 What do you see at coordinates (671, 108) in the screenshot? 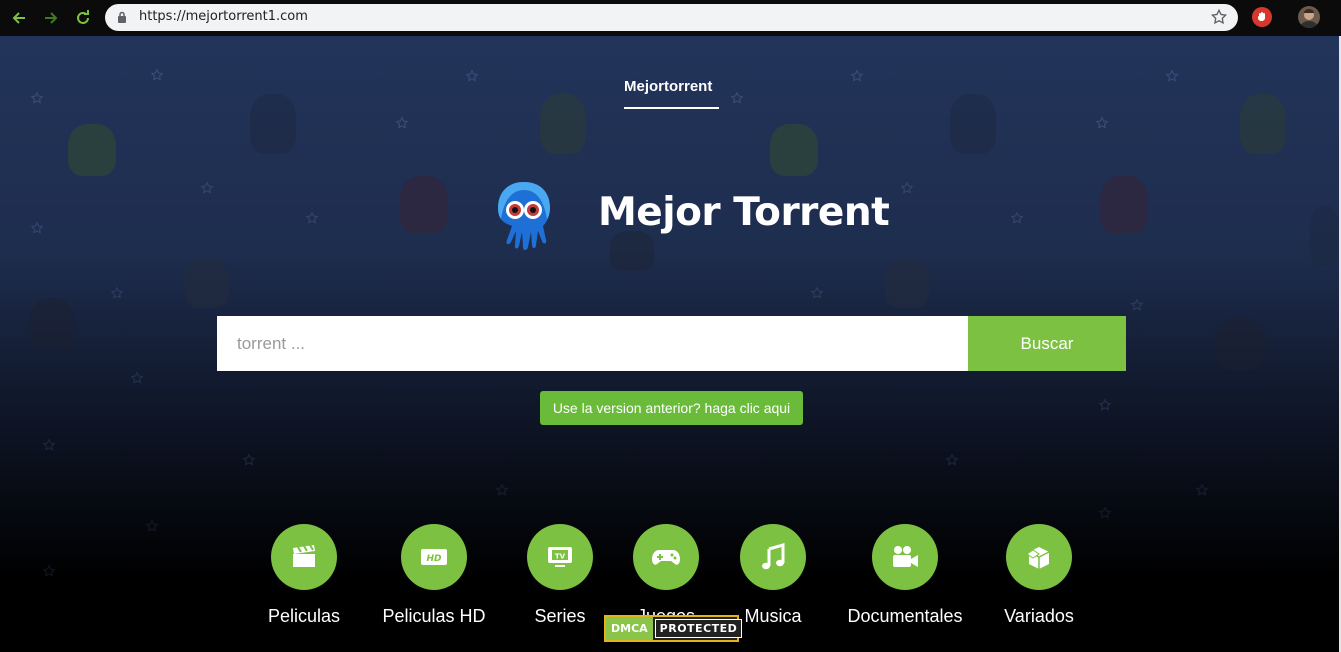
I see `nav-active-underline` at bounding box center [671, 108].